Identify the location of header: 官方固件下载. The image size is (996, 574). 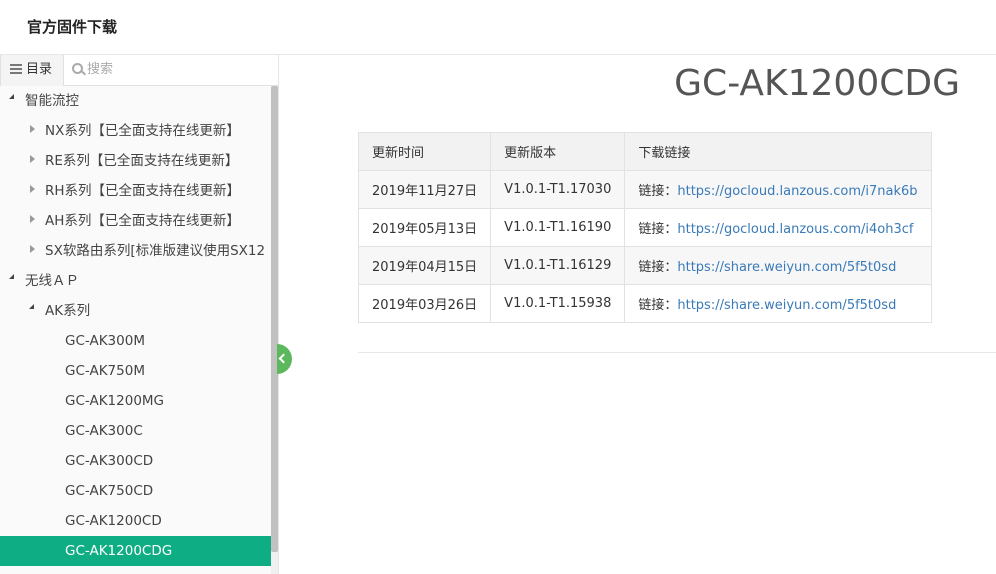
(498, 27).